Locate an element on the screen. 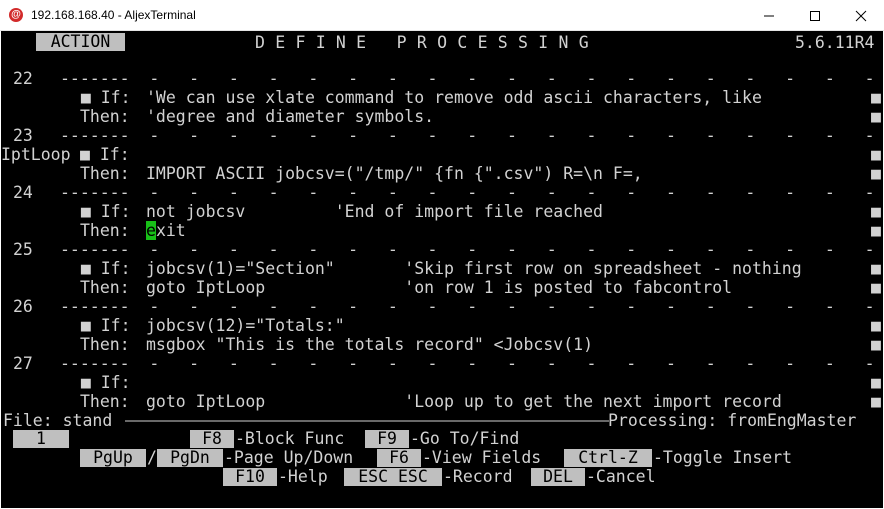  at-sign-icon: @ is located at coordinates (16, 15).